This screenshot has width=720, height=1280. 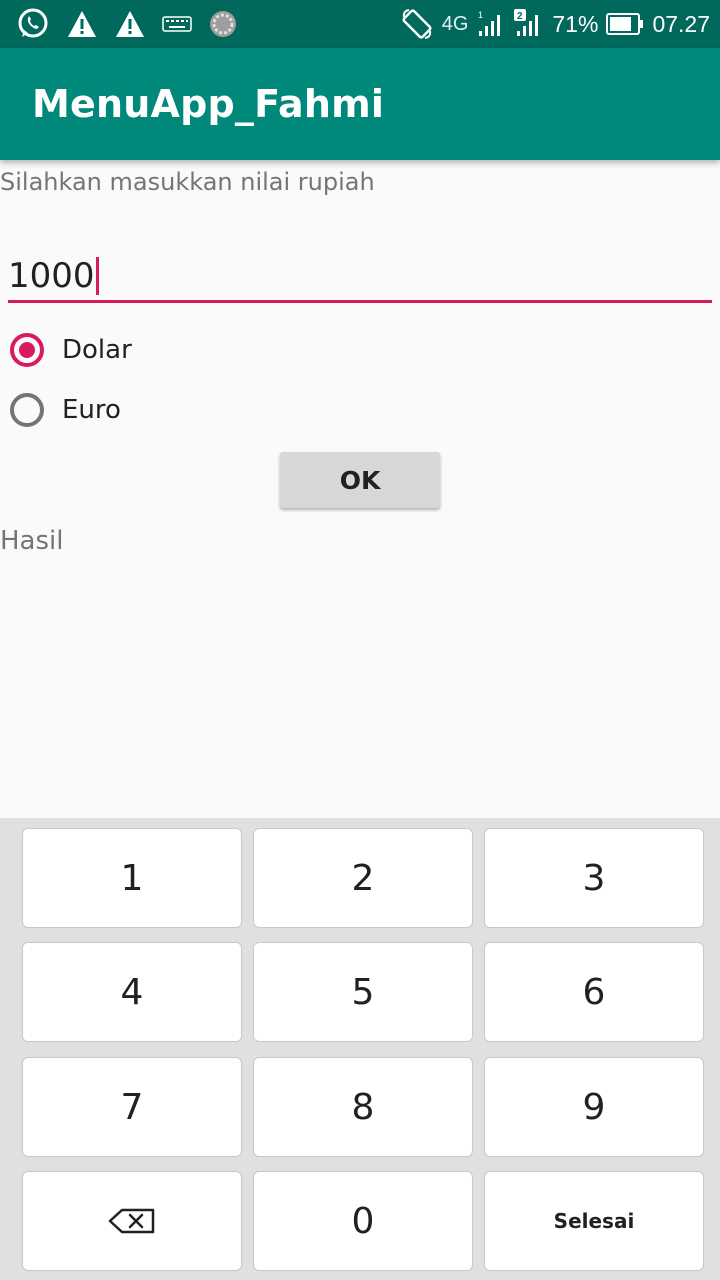 What do you see at coordinates (132, 878) in the screenshot?
I see `key-1: 1` at bounding box center [132, 878].